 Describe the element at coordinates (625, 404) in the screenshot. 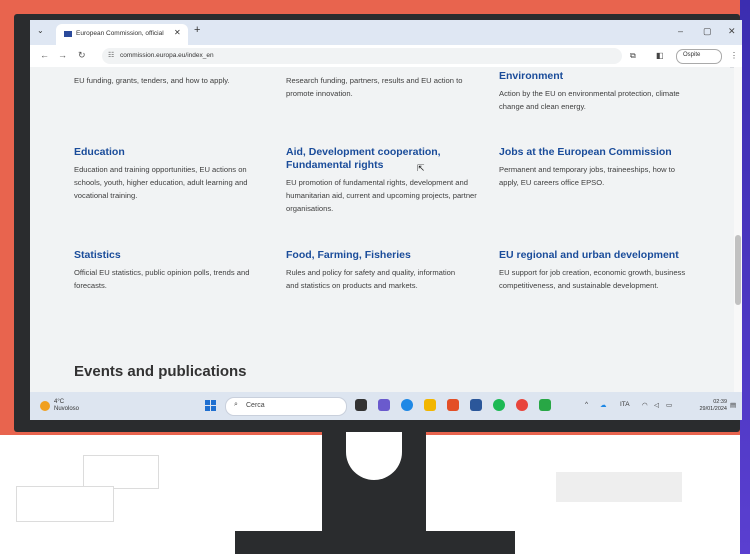

I see `language-indicator: ITA` at that location.